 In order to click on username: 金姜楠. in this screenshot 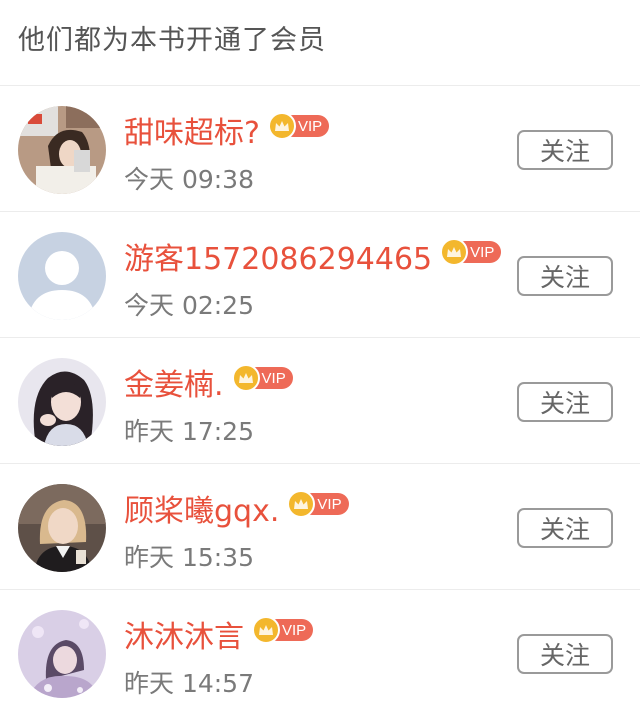, I will do `click(174, 382)`.